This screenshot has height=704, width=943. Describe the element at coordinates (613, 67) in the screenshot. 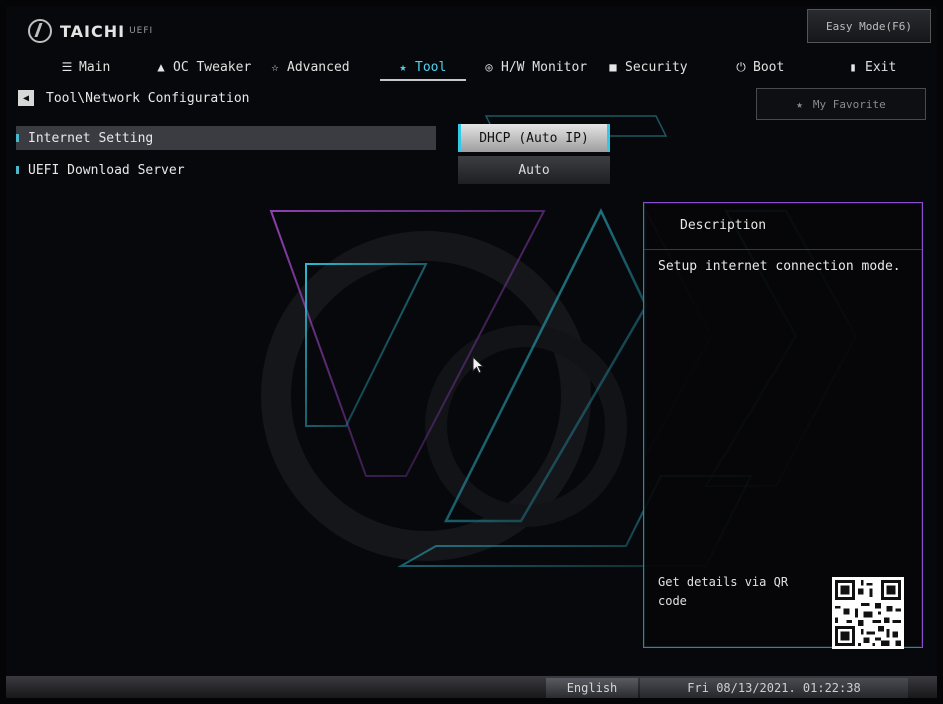

I see `shield-icon: ■` at that location.